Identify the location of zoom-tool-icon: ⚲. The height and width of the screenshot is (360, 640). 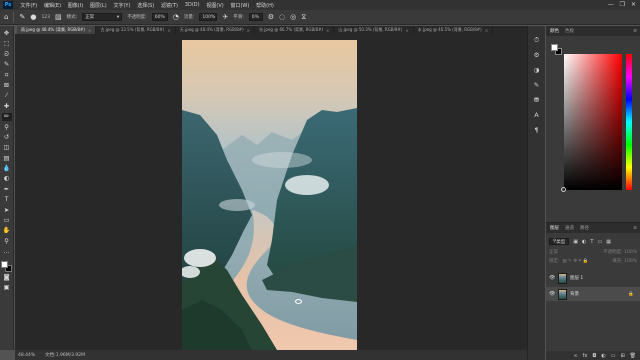
(7, 242).